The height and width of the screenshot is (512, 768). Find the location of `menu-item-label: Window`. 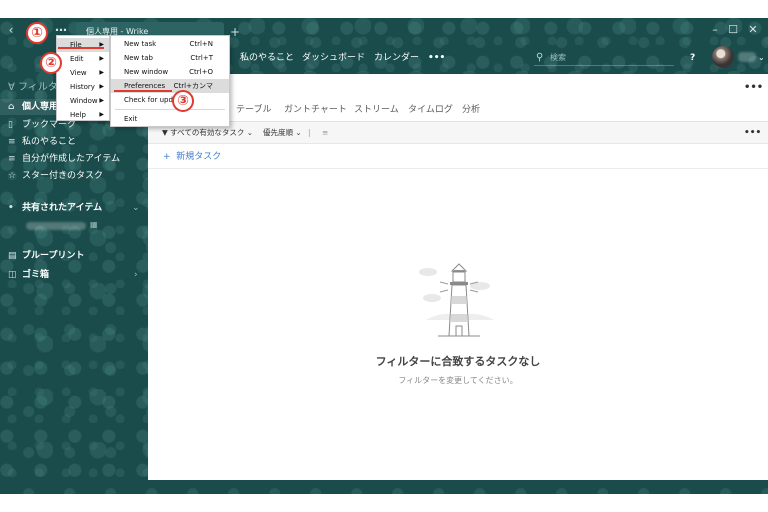

menu-item-label: Window is located at coordinates (84, 101).